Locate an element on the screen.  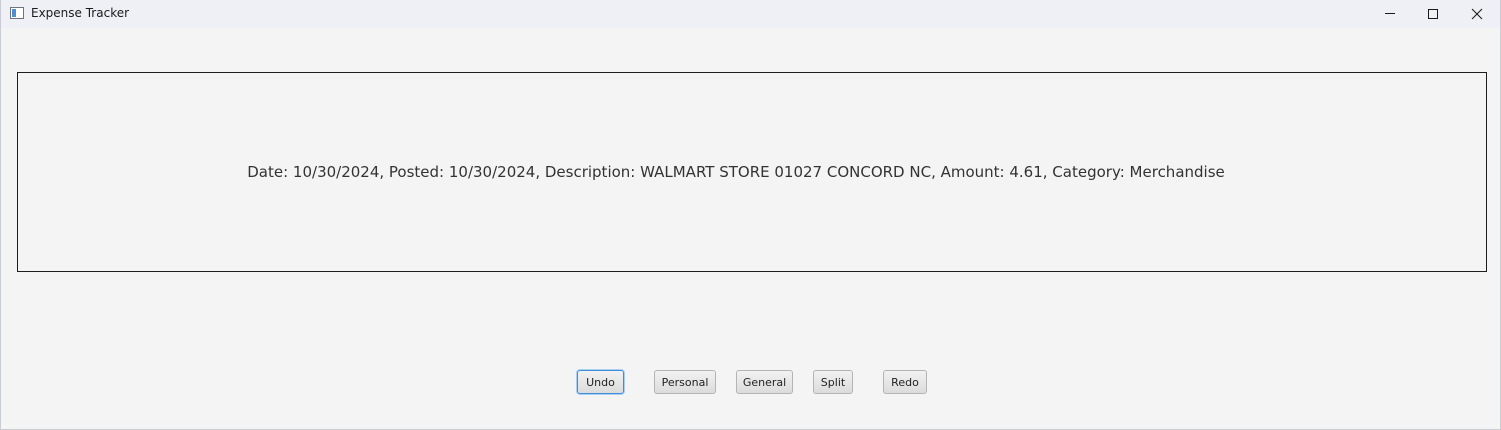
maximize-button is located at coordinates (1433, 14).